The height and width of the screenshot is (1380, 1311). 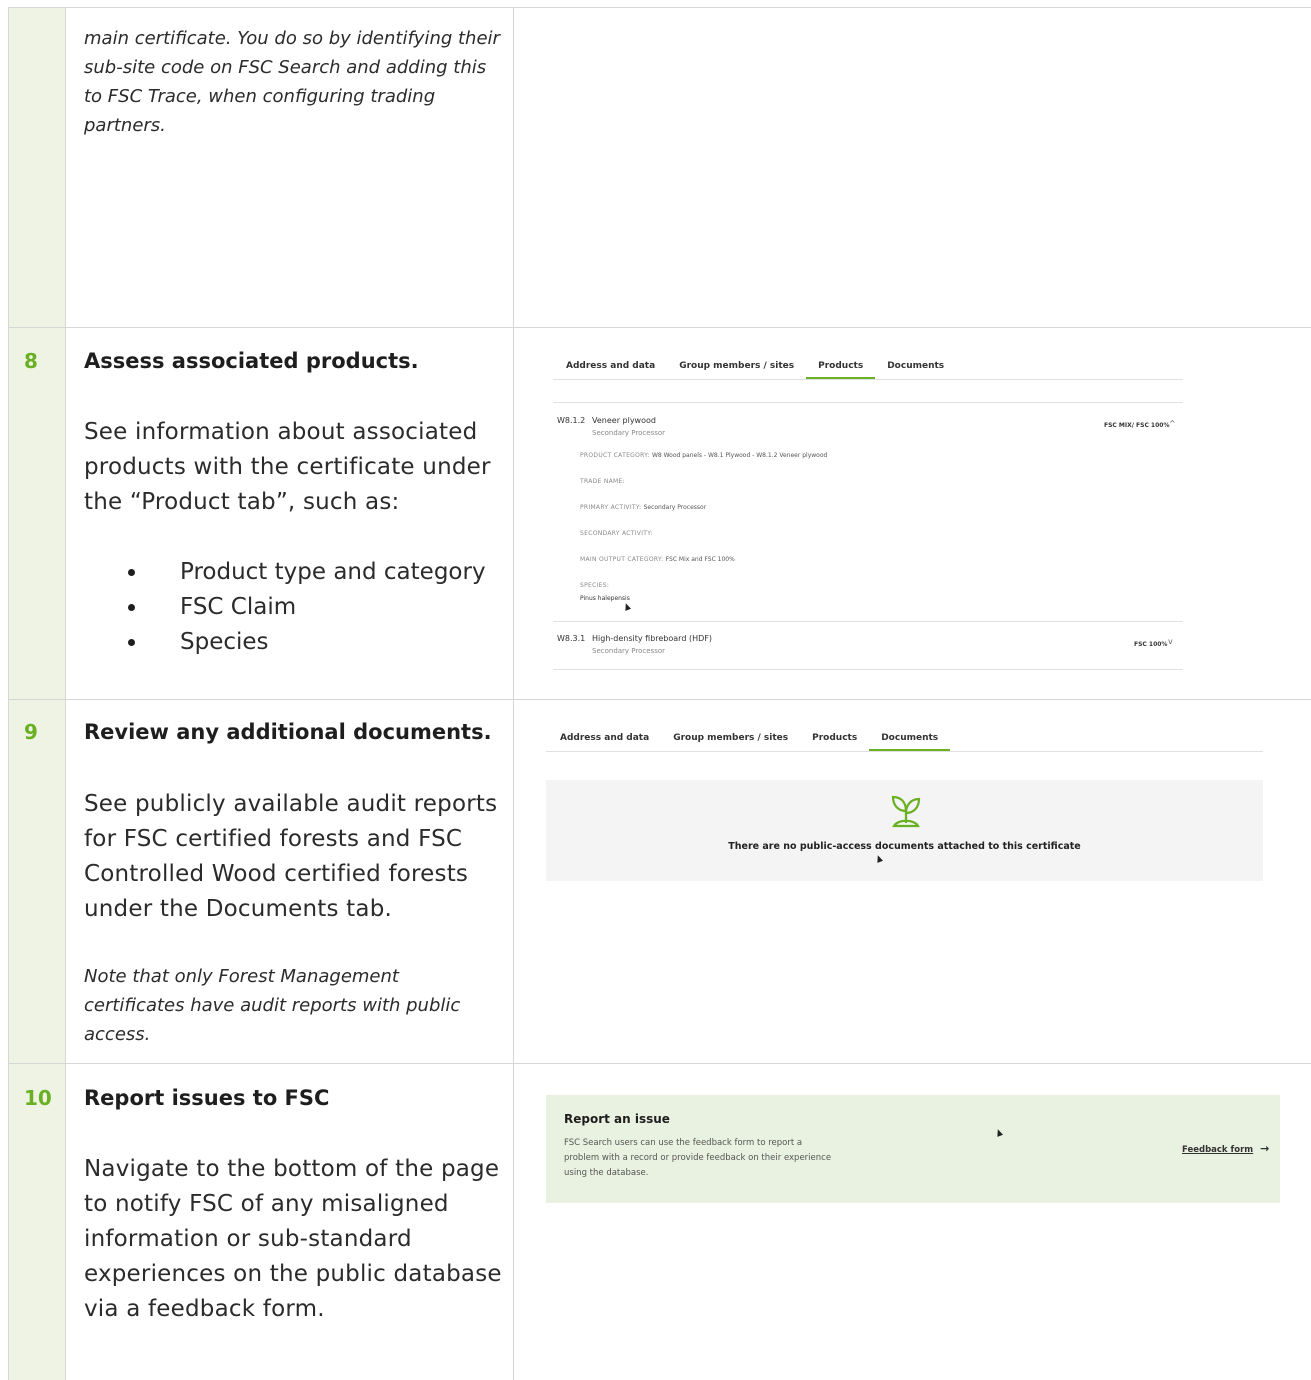 What do you see at coordinates (1265, 1148) in the screenshot?
I see `arrow-right-icon: →` at bounding box center [1265, 1148].